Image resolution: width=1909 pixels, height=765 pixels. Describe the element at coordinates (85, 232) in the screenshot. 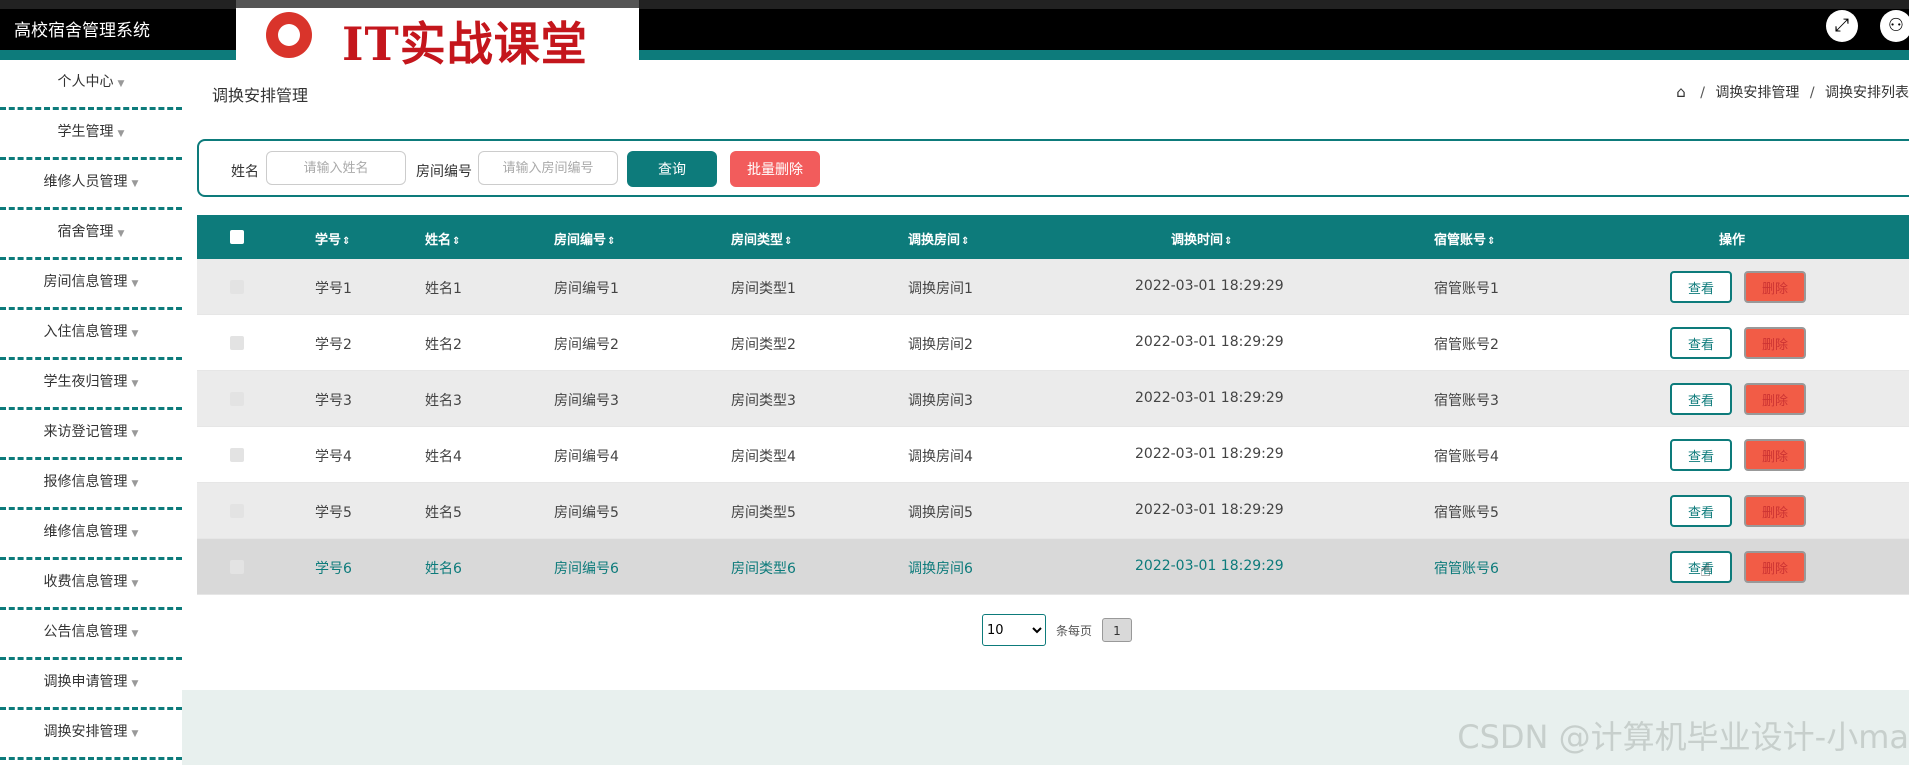

I see `sidebar-item-label: 宿舍管理` at that location.